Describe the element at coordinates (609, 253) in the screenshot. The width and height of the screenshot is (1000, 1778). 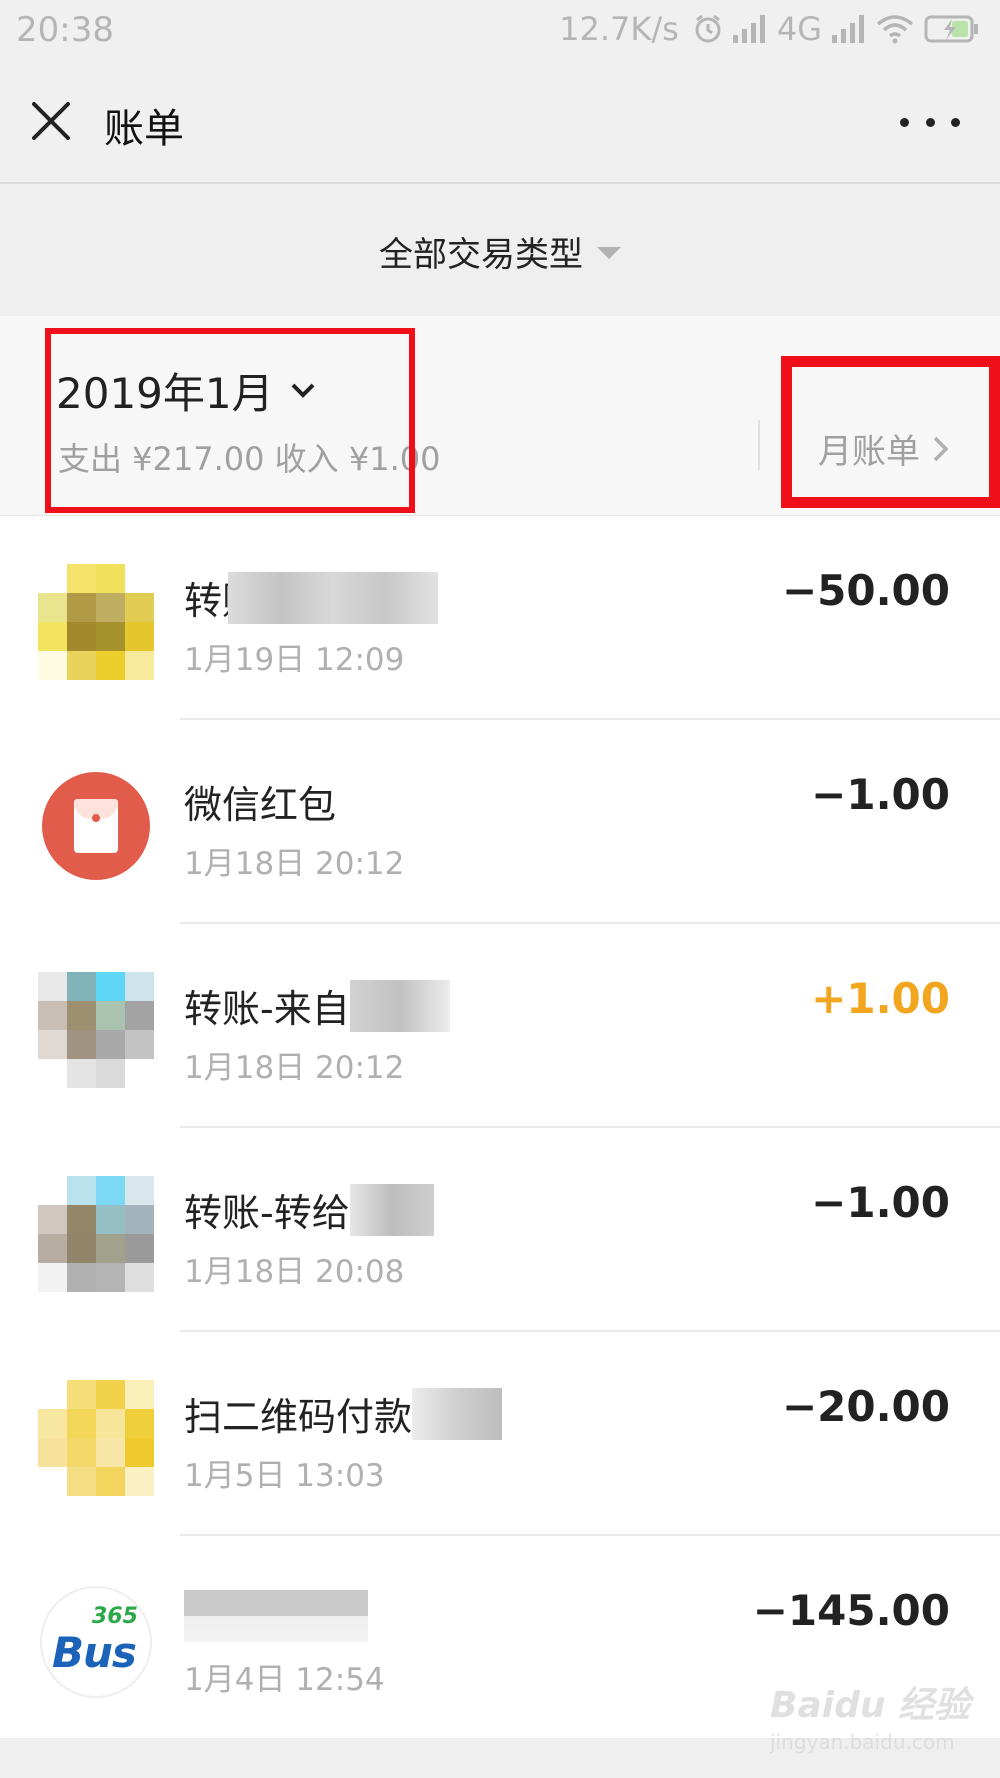
I see `caret-down-icon` at that location.